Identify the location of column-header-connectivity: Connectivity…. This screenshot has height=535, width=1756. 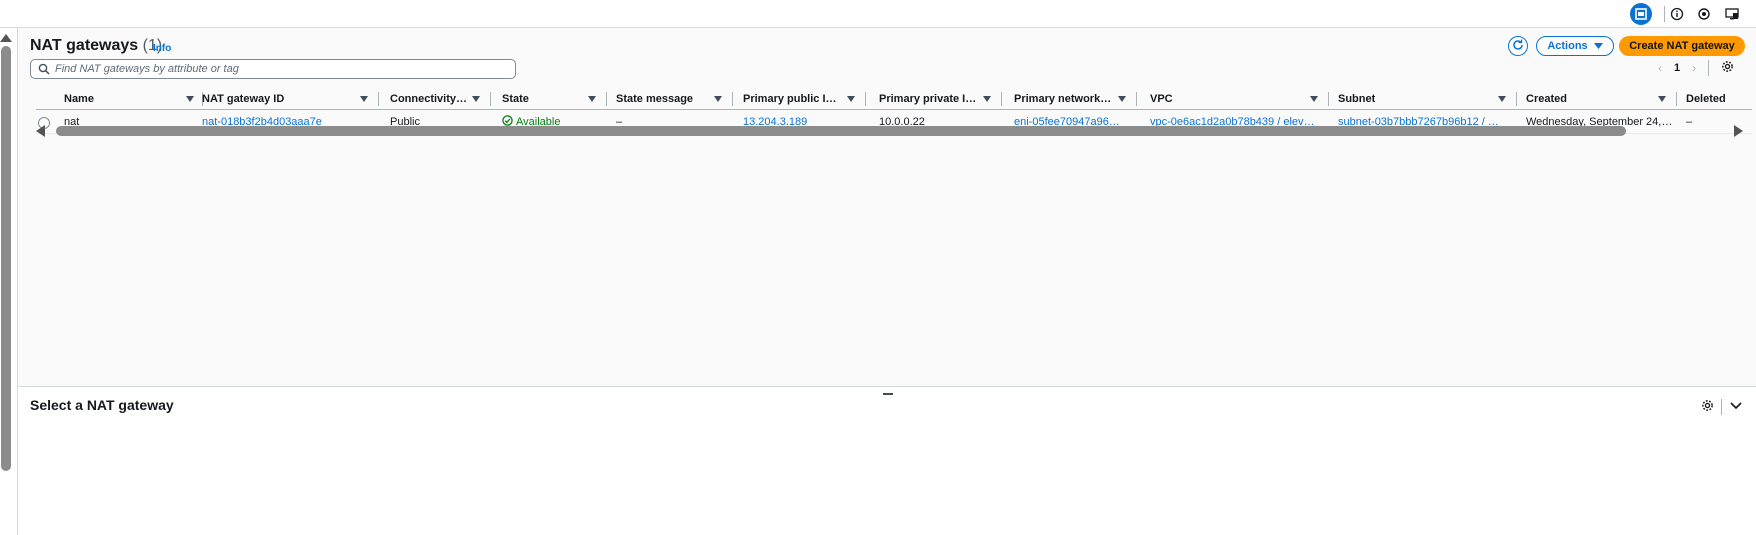
(446, 99).